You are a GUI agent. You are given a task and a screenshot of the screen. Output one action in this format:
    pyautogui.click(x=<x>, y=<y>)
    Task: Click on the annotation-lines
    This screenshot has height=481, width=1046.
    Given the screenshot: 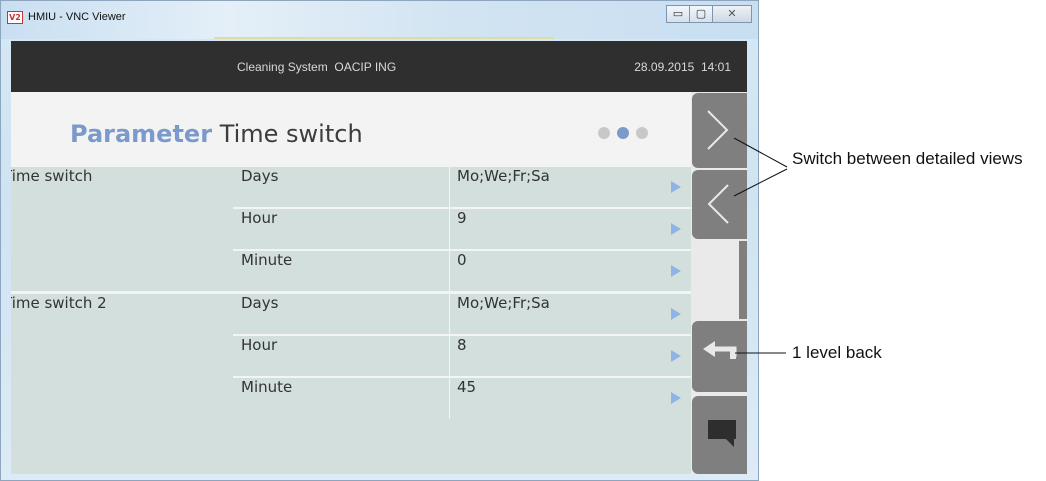 What is the action you would take?
    pyautogui.click(x=760, y=245)
    